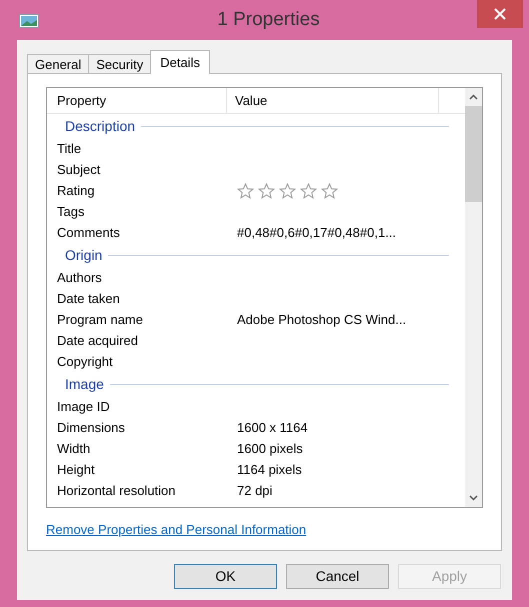 This screenshot has width=529, height=607. Describe the element at coordinates (116, 491) in the screenshot. I see `property-name: Horizontal resolution` at that location.